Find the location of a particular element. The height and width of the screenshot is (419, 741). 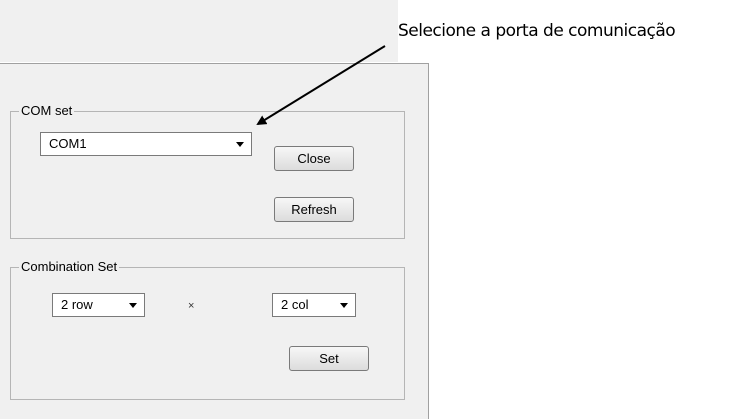

arrow-line is located at coordinates (321, 85).